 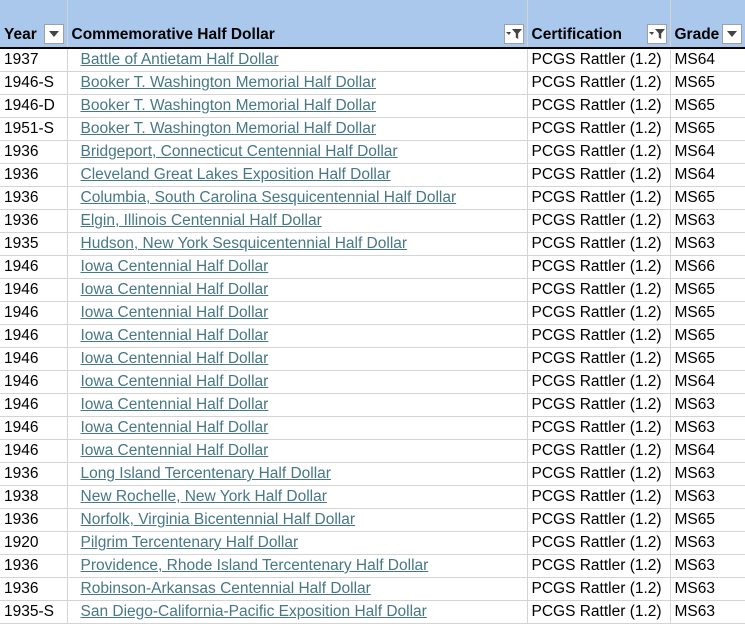 I want to click on coin-link: Long Island Tercentenary Half Dollar, so click(x=206, y=473).